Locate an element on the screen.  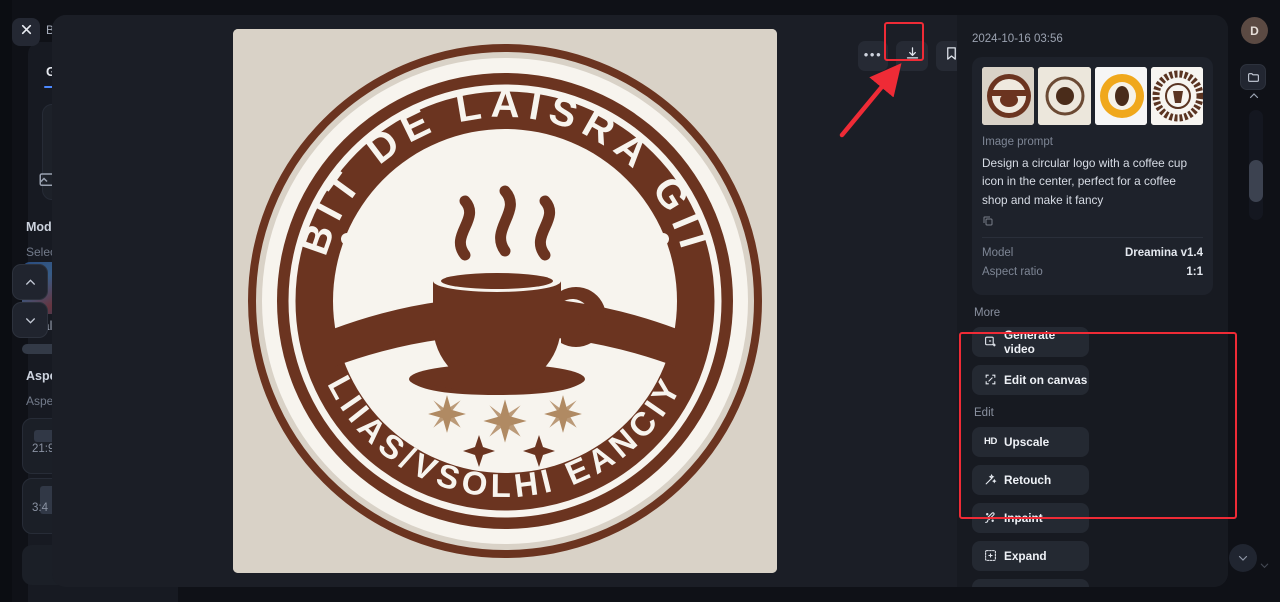
download-button is located at coordinates (912, 56).